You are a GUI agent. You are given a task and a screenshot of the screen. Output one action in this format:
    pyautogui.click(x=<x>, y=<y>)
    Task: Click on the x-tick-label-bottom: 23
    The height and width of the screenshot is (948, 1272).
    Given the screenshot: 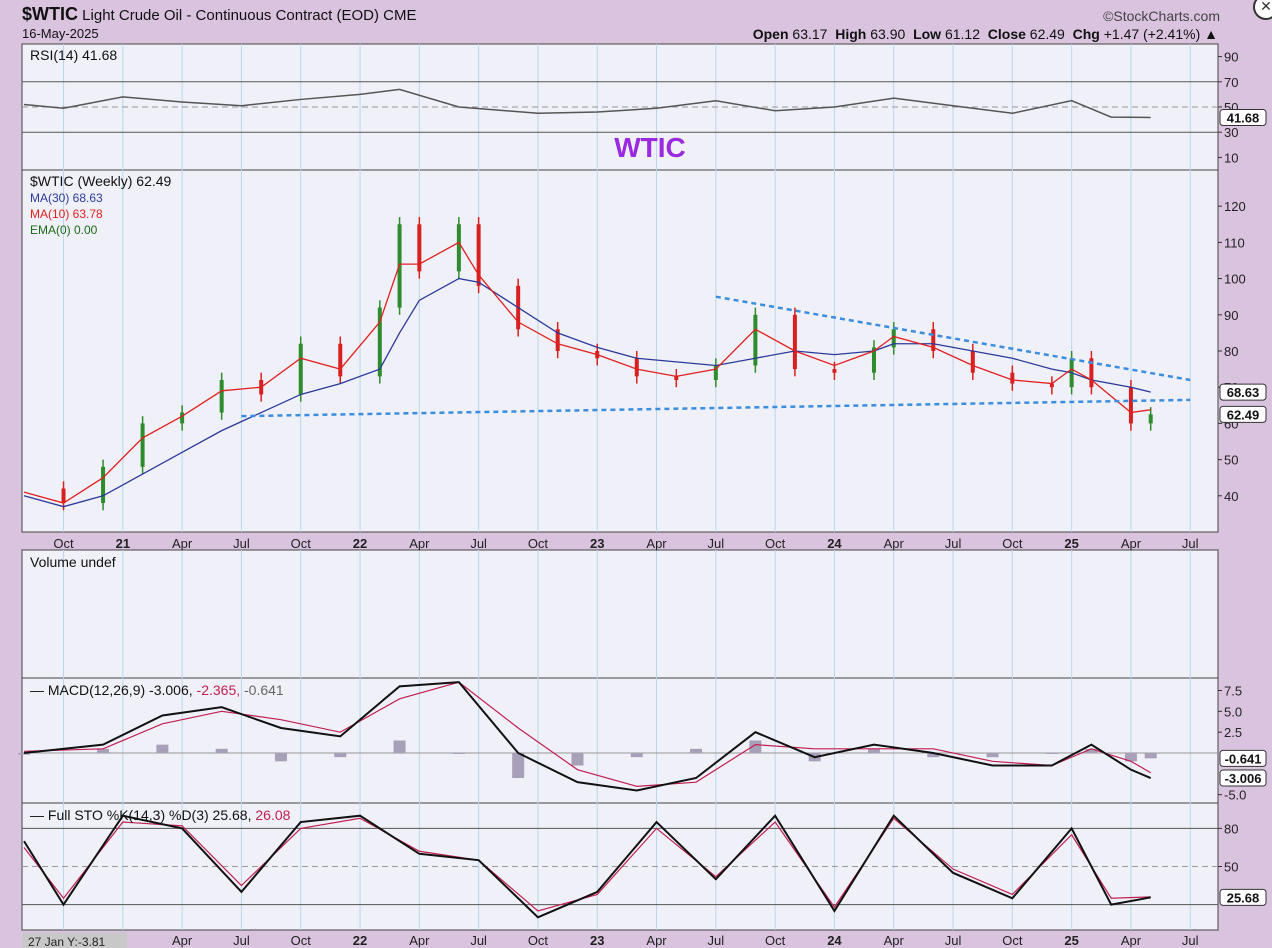 What is the action you would take?
    pyautogui.click(x=597, y=940)
    